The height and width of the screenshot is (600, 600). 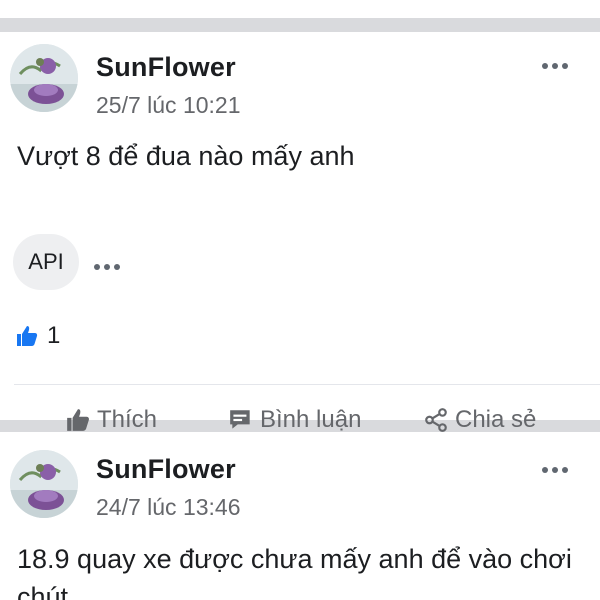 What do you see at coordinates (186, 156) in the screenshot?
I see `post-text: Vượt 8 để đua nào mấy anh` at bounding box center [186, 156].